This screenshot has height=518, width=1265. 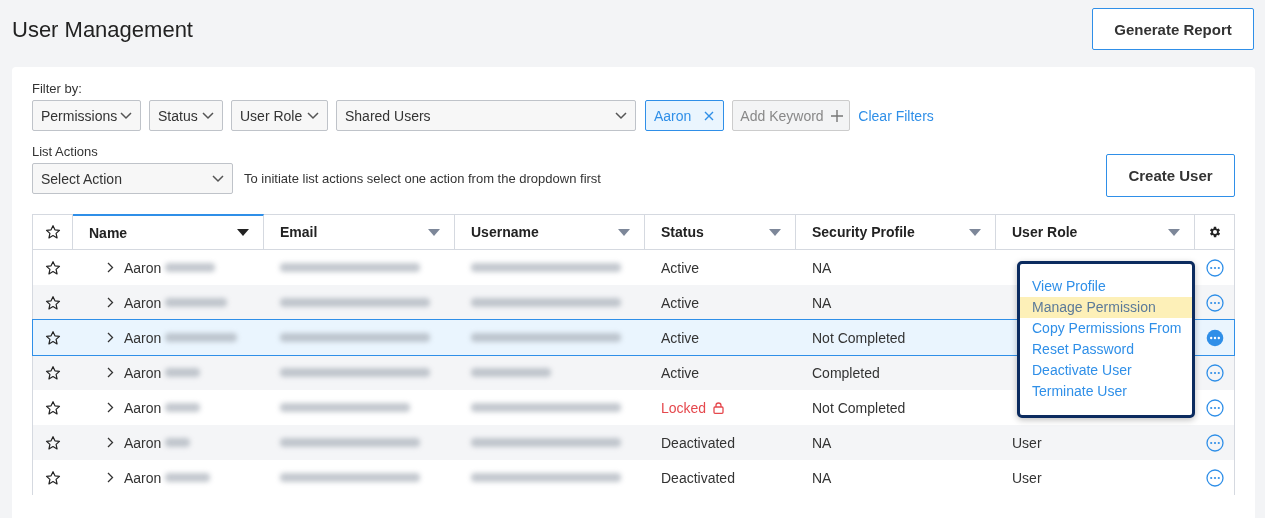 I want to click on close-icon, so click(x=709, y=115).